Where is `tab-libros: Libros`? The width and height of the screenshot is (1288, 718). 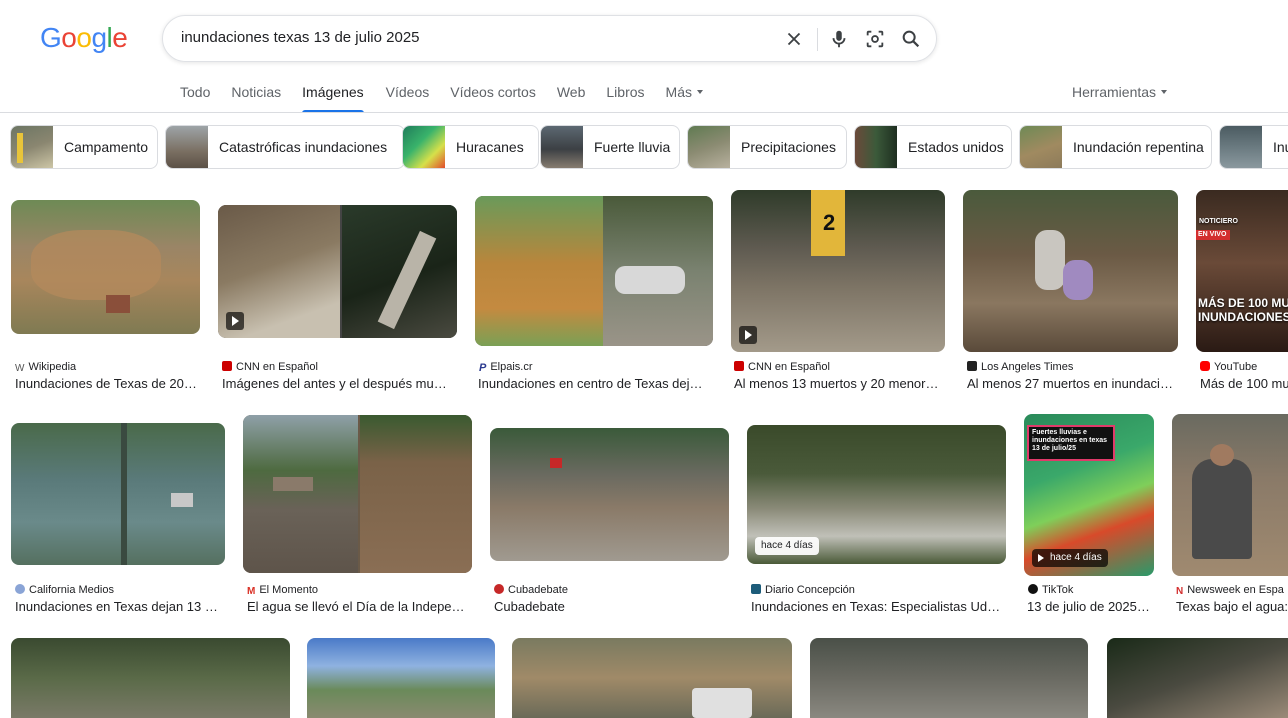 tab-libros: Libros is located at coordinates (625, 98).